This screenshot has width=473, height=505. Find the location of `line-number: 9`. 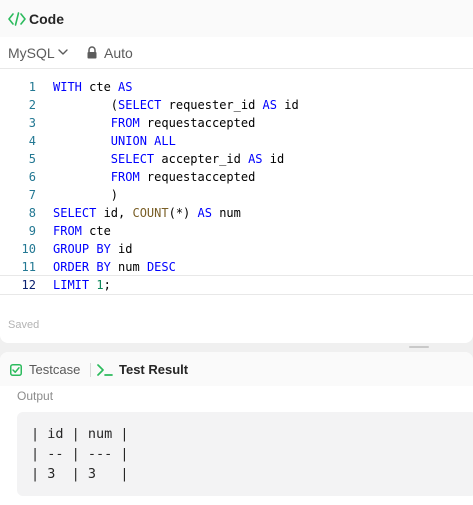

line-number: 9 is located at coordinates (32, 231).